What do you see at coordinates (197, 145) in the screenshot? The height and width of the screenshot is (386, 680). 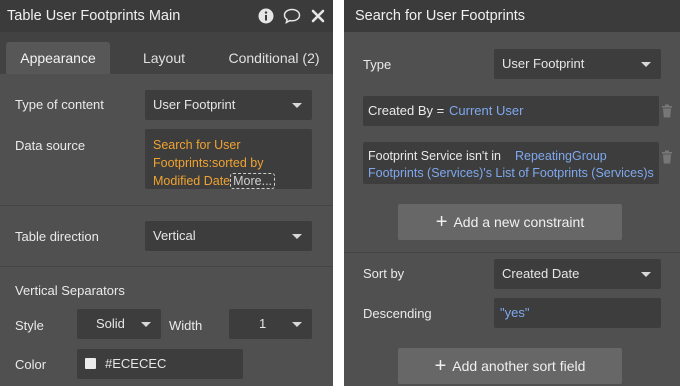 I see `data-source-line-1: Search for User` at bounding box center [197, 145].